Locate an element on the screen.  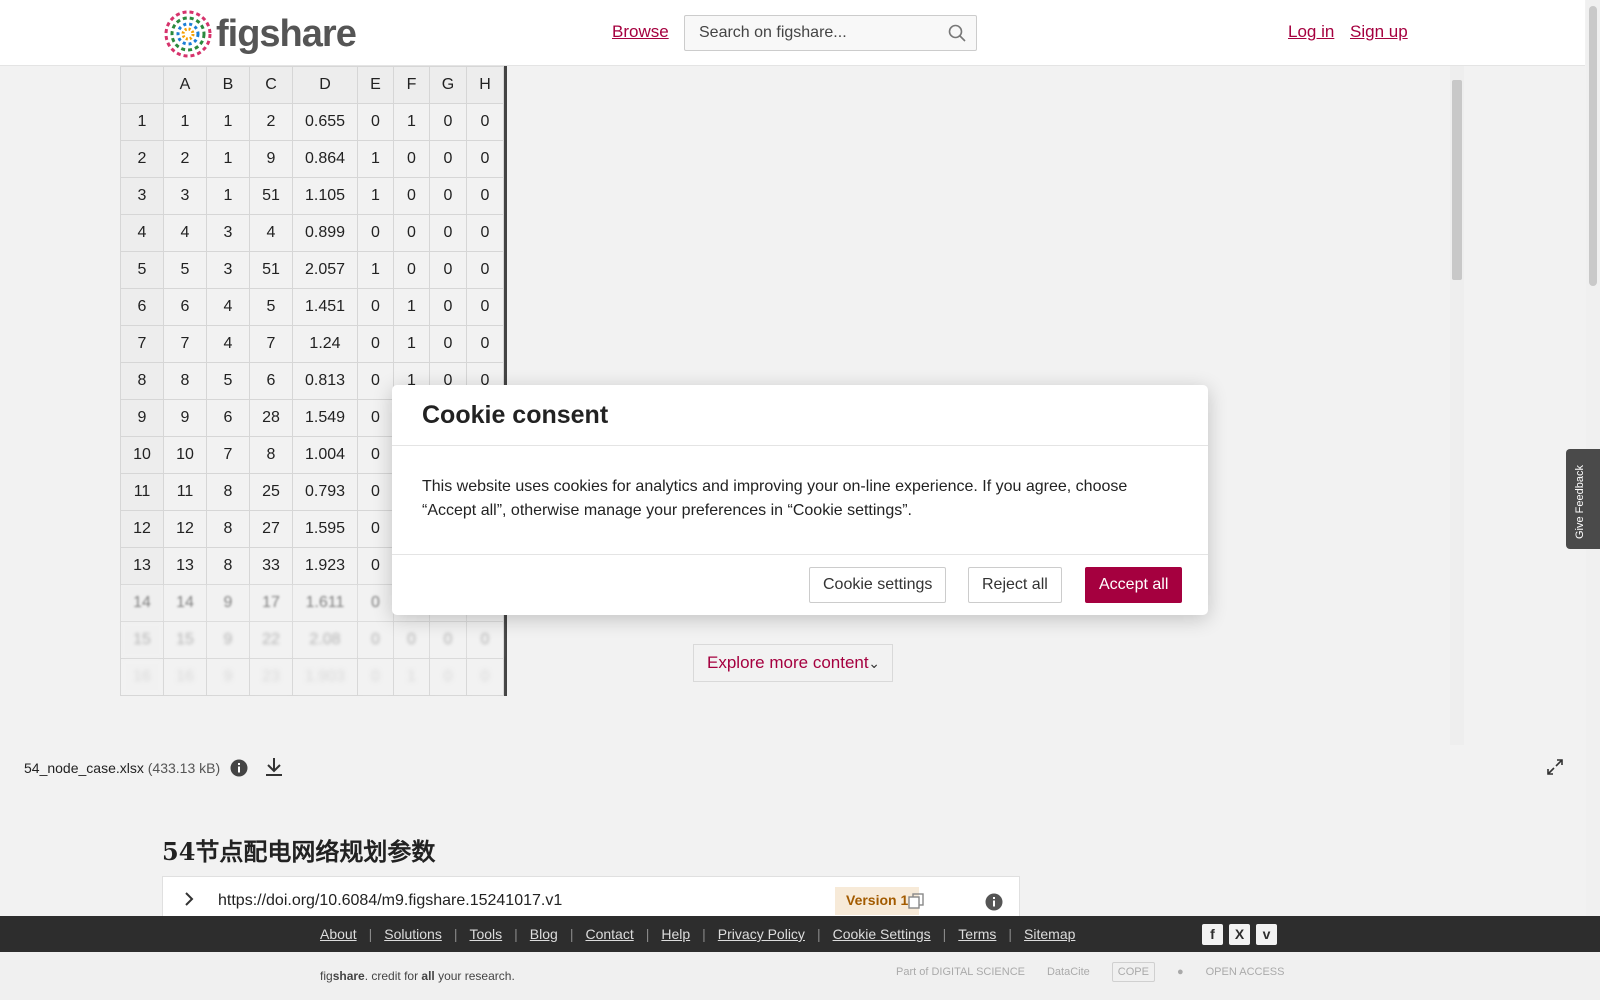
accept-all-button: Accept all is located at coordinates (1134, 585).